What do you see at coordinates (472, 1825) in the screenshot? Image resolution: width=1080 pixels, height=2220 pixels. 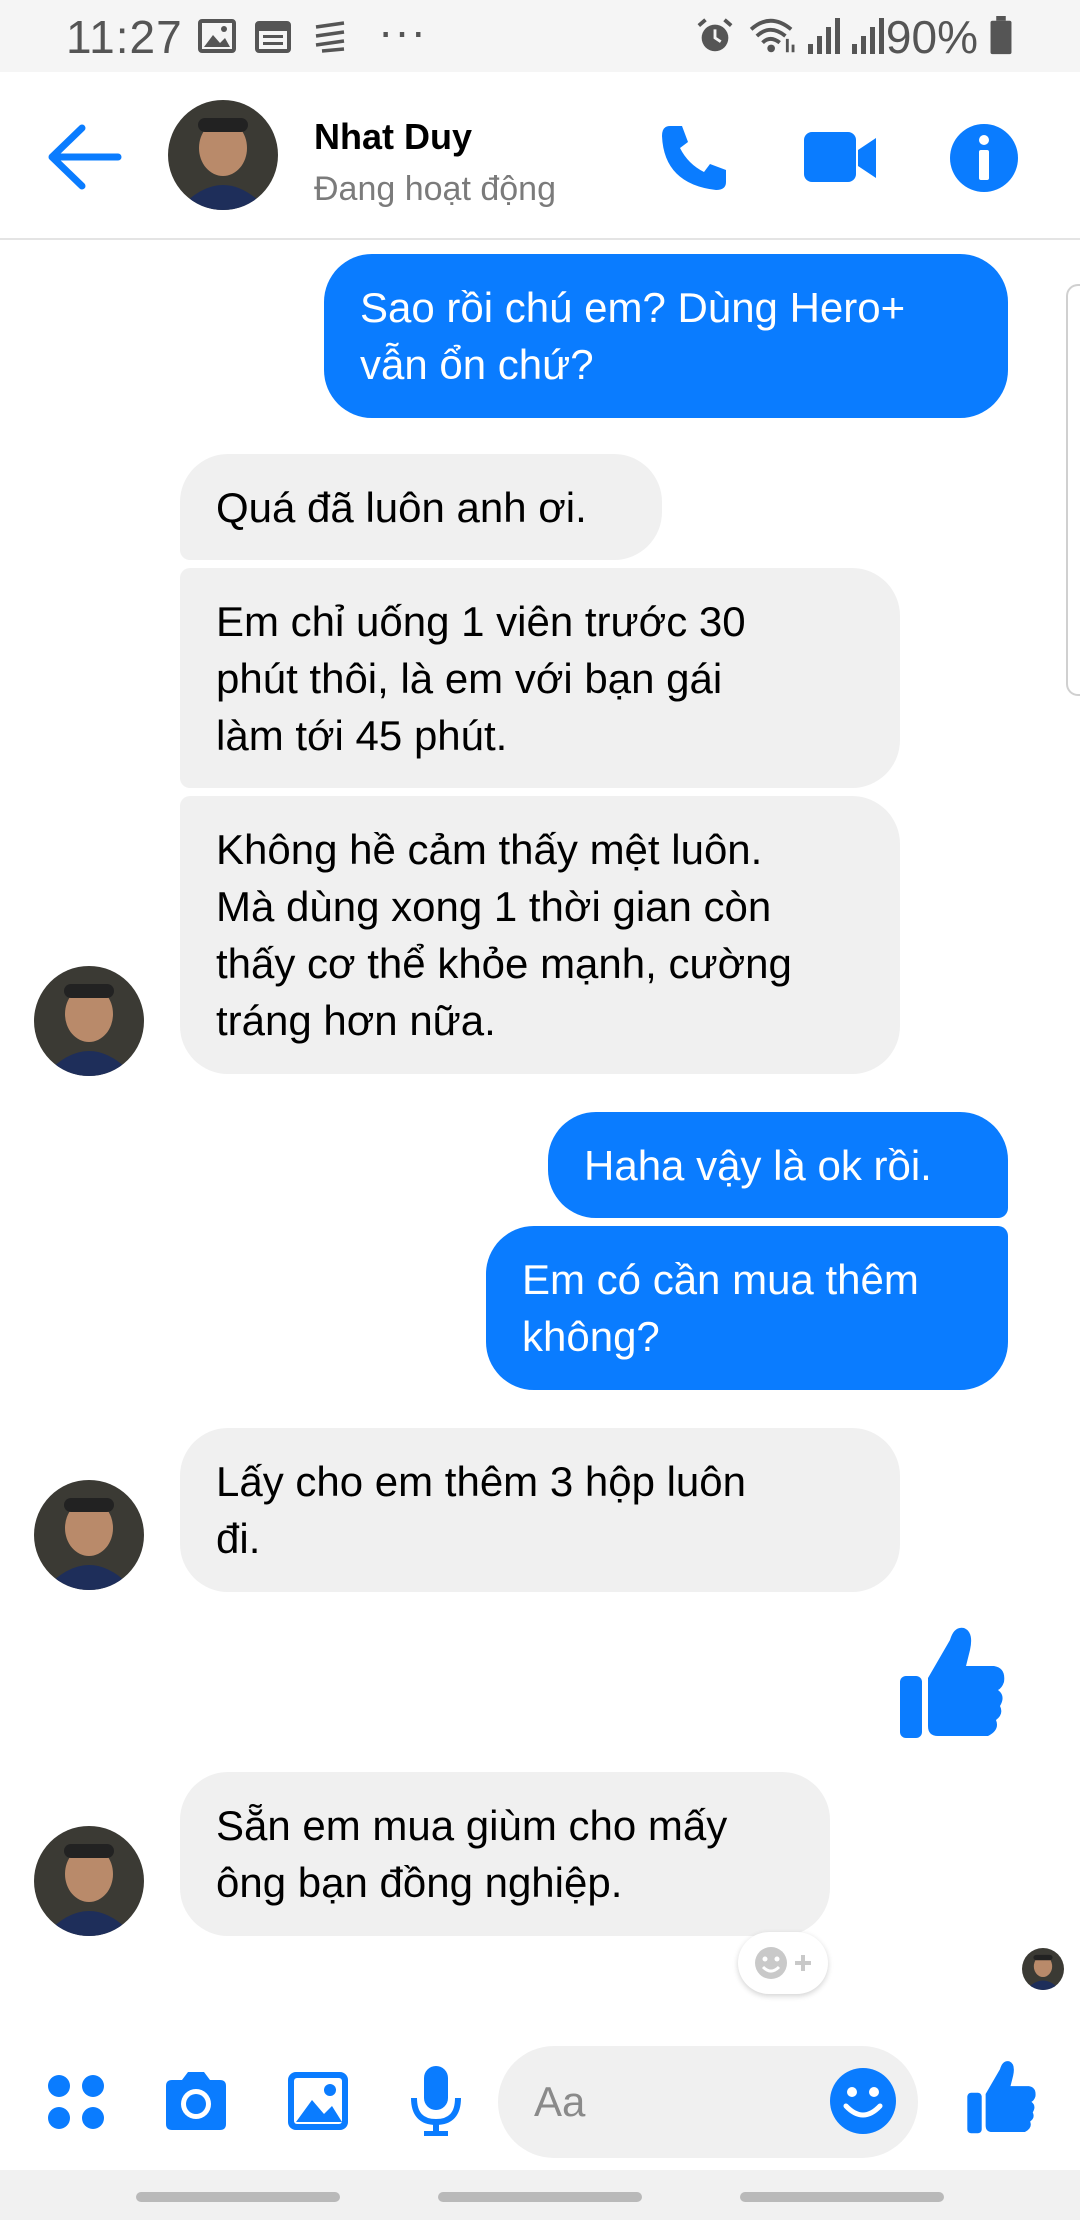 I see `message-line: Sẵn em mua giùm cho mấy` at bounding box center [472, 1825].